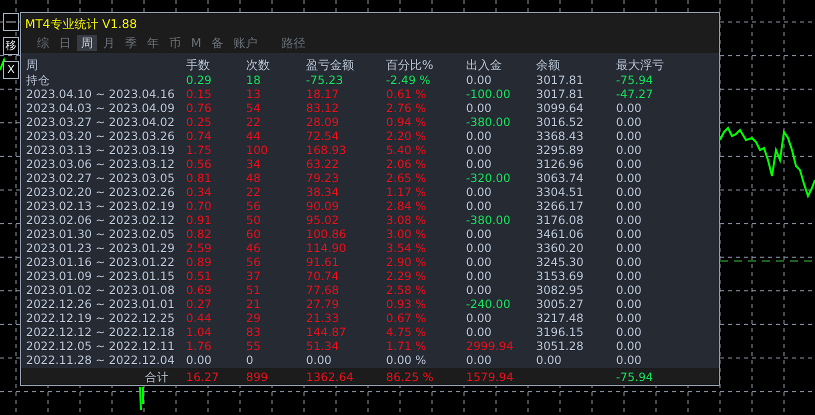 Image resolution: width=815 pixels, height=415 pixels. I want to click on table-cell-text: 2023.01.02 ~ 2023.01.08, so click(101, 290).